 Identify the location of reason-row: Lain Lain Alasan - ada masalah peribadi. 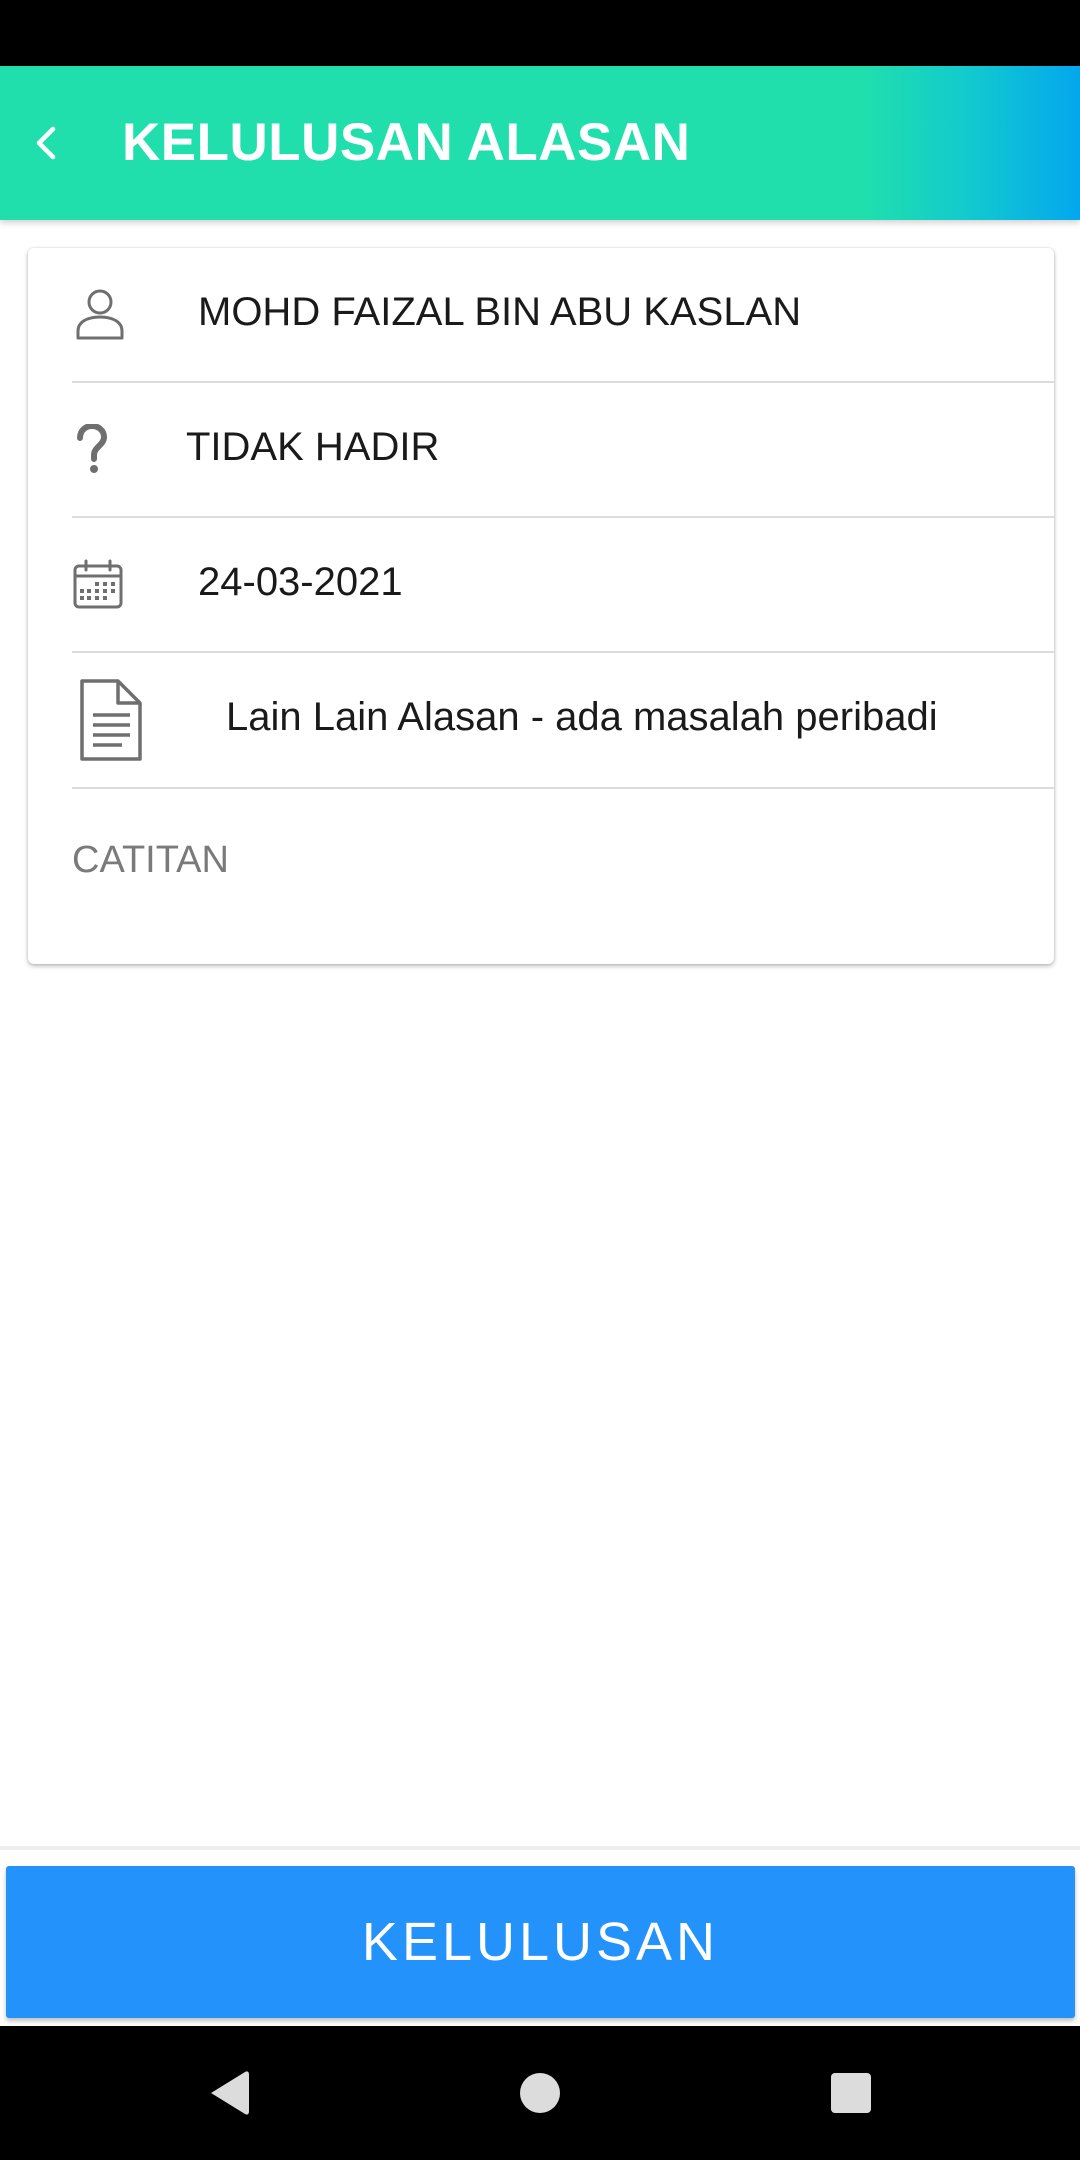
(563, 721).